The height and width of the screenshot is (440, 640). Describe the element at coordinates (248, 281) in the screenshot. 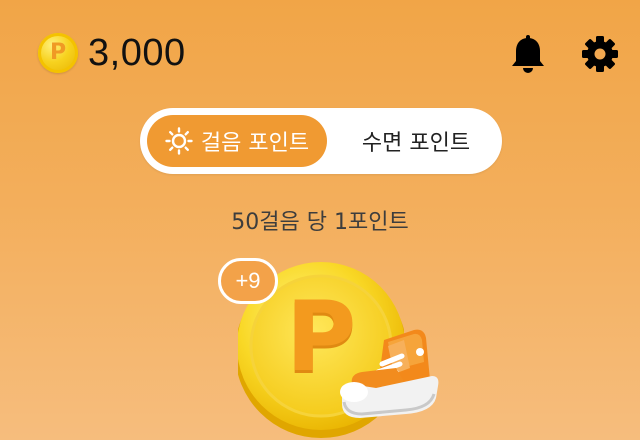

I see `points-earned-badge: +9` at that location.